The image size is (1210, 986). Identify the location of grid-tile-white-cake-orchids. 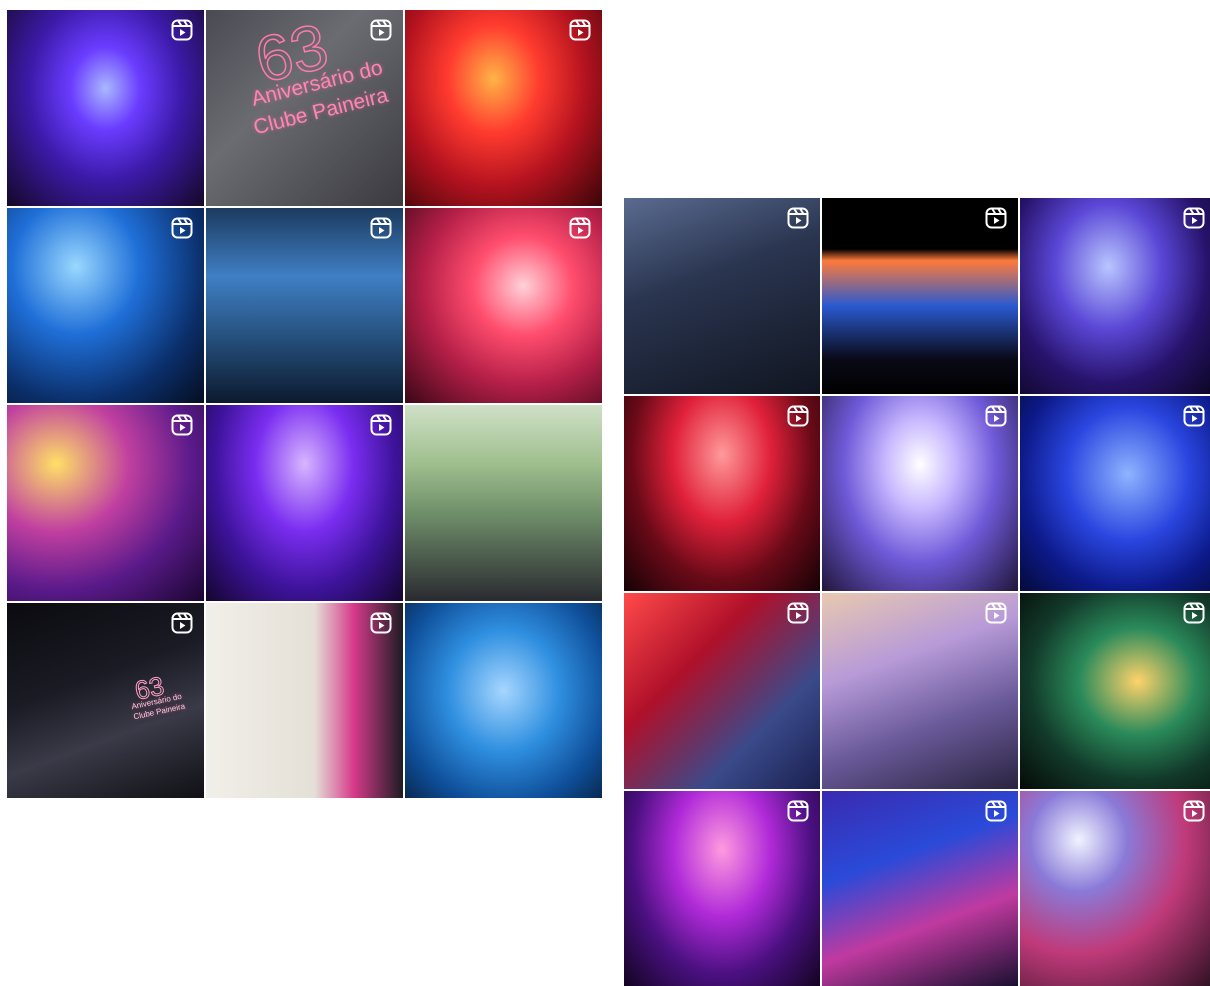
(304, 701).